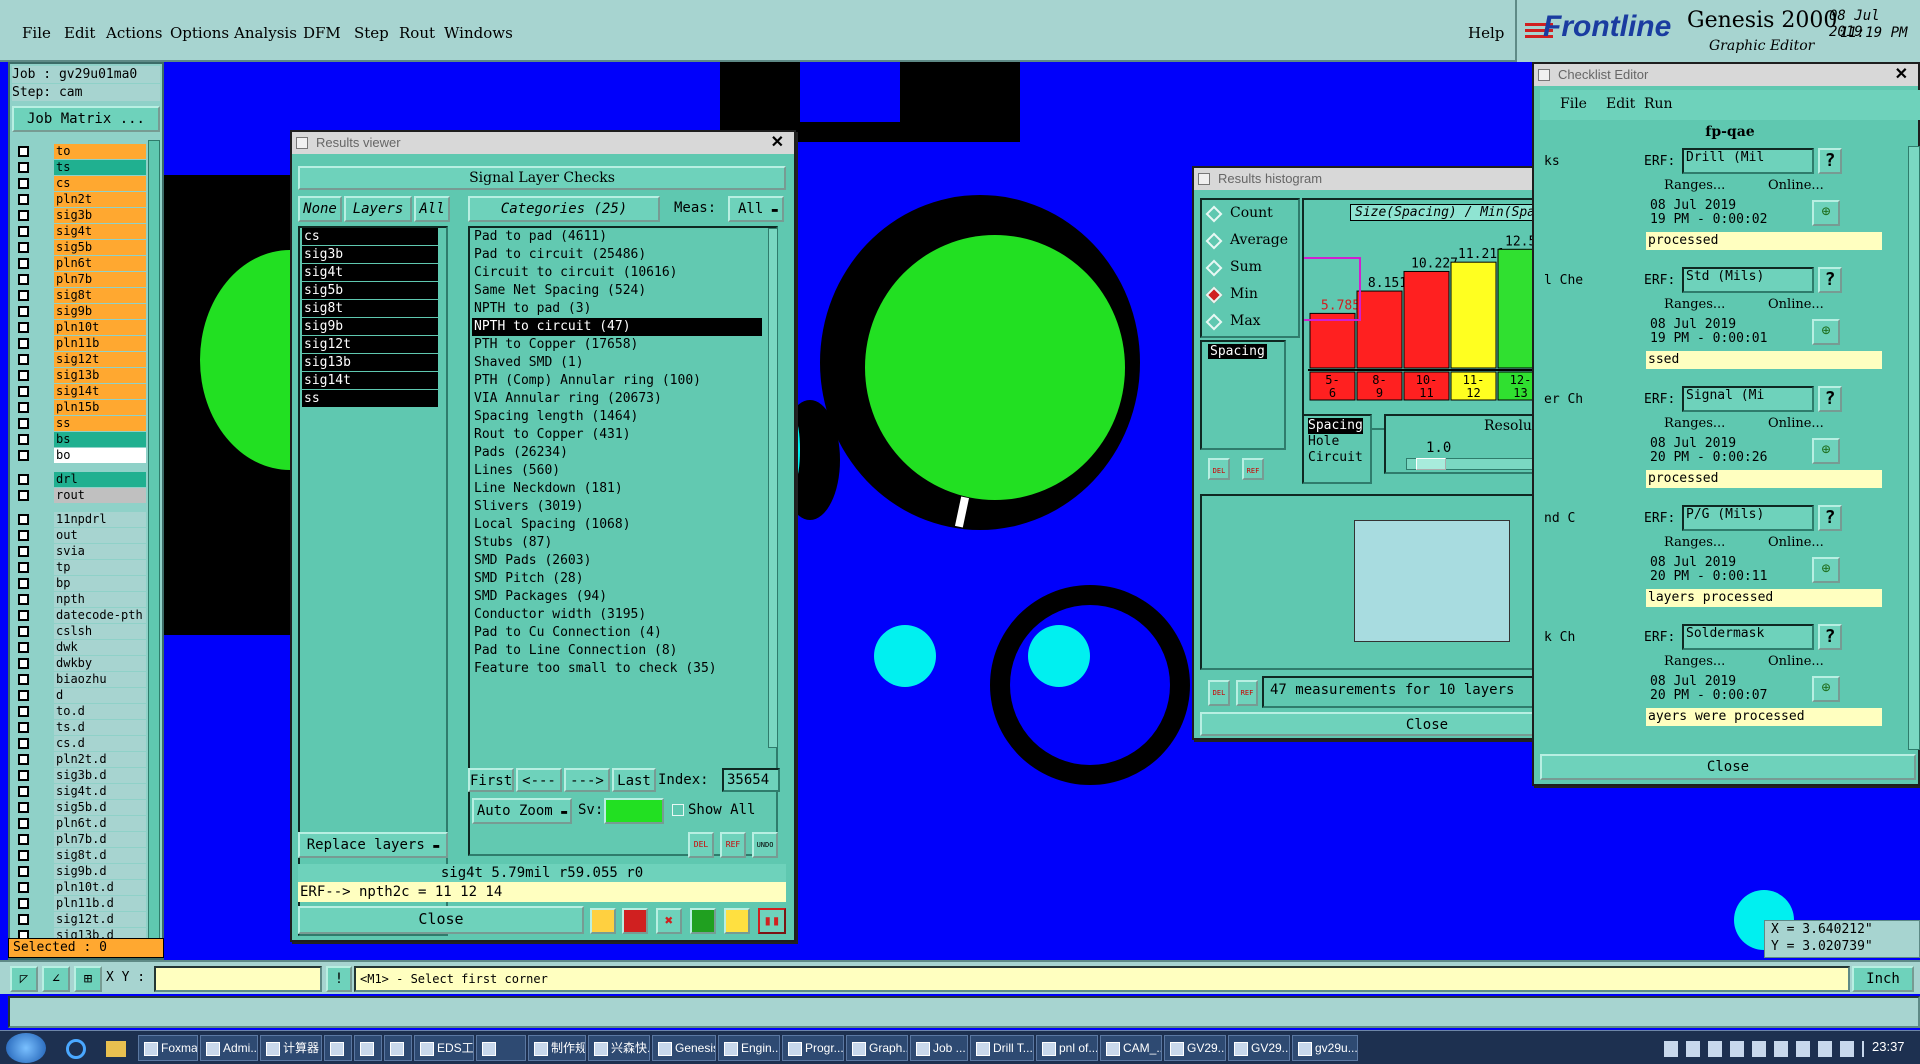 The width and height of the screenshot is (1920, 1064). What do you see at coordinates (491, 780) in the screenshot?
I see `first-button: First` at bounding box center [491, 780].